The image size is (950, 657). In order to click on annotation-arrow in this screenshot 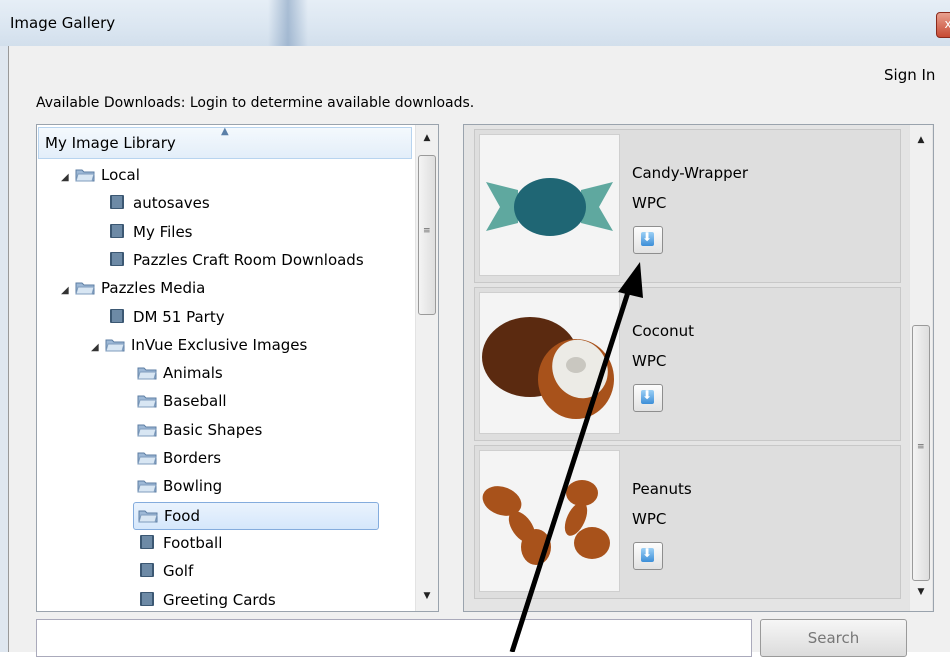, I will do `click(576, 457)`.